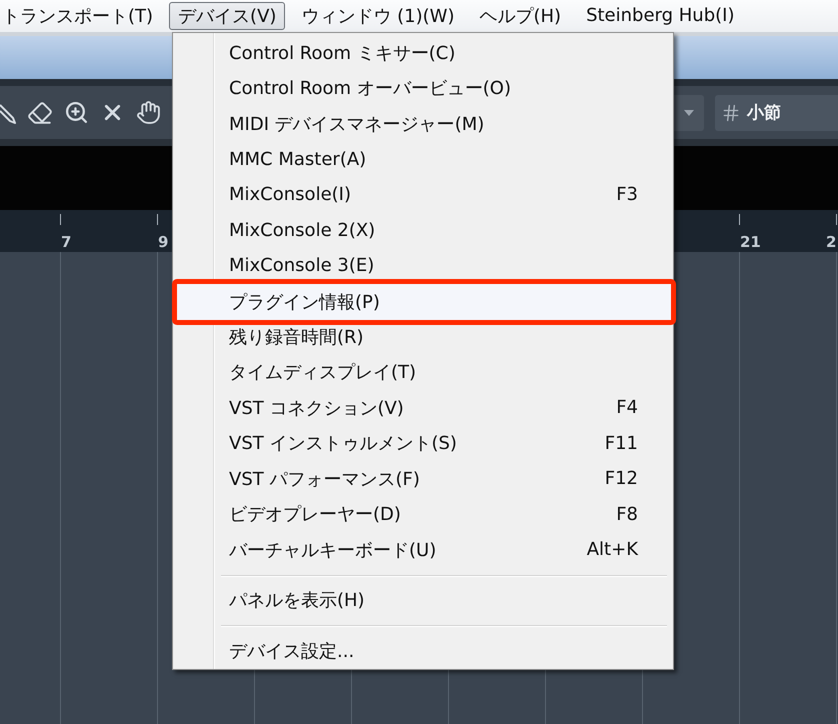 The width and height of the screenshot is (838, 724). I want to click on bar-number: 21, so click(750, 242).